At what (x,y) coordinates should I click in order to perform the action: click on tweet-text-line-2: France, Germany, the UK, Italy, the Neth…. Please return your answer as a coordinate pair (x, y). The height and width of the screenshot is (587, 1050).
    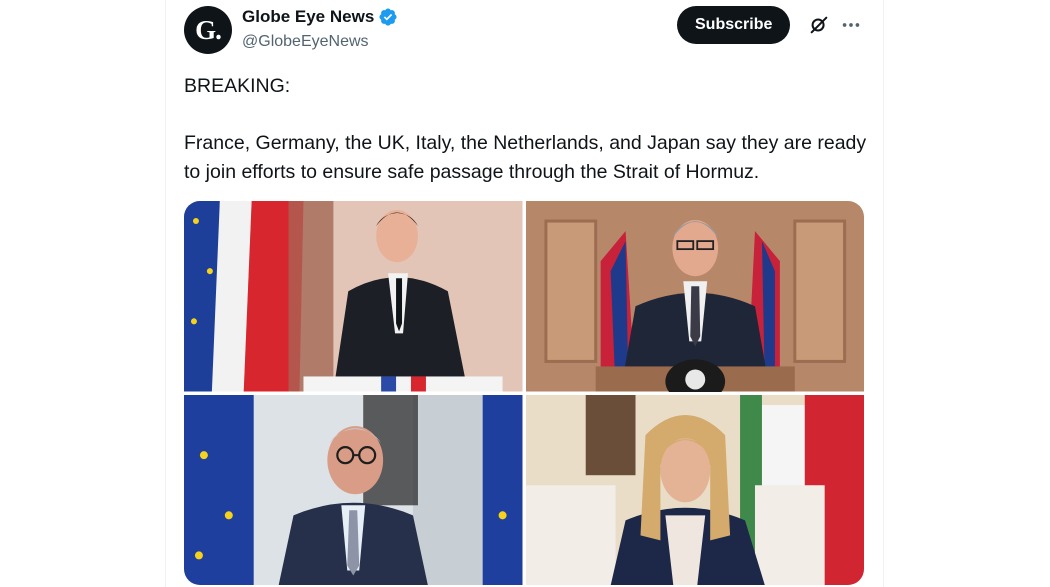
    Looking at the image, I should click on (525, 157).